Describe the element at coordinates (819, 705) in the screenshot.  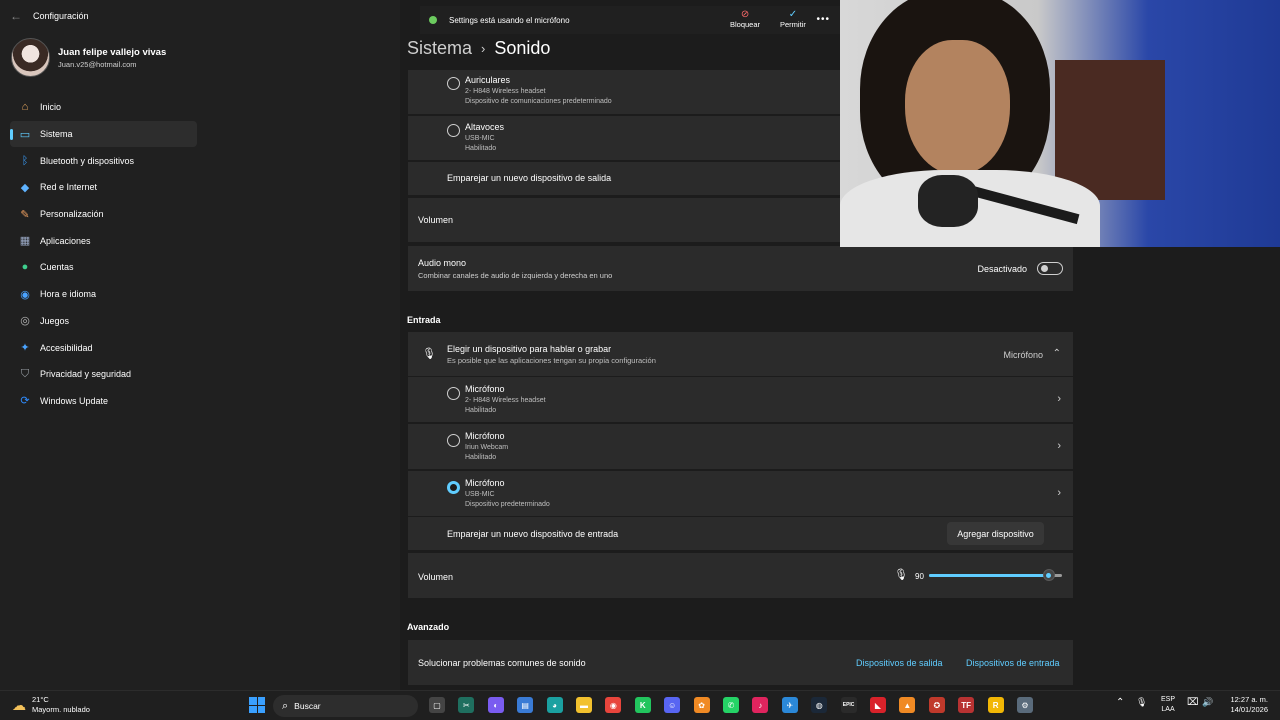
I see `steam-icon: ◍` at that location.